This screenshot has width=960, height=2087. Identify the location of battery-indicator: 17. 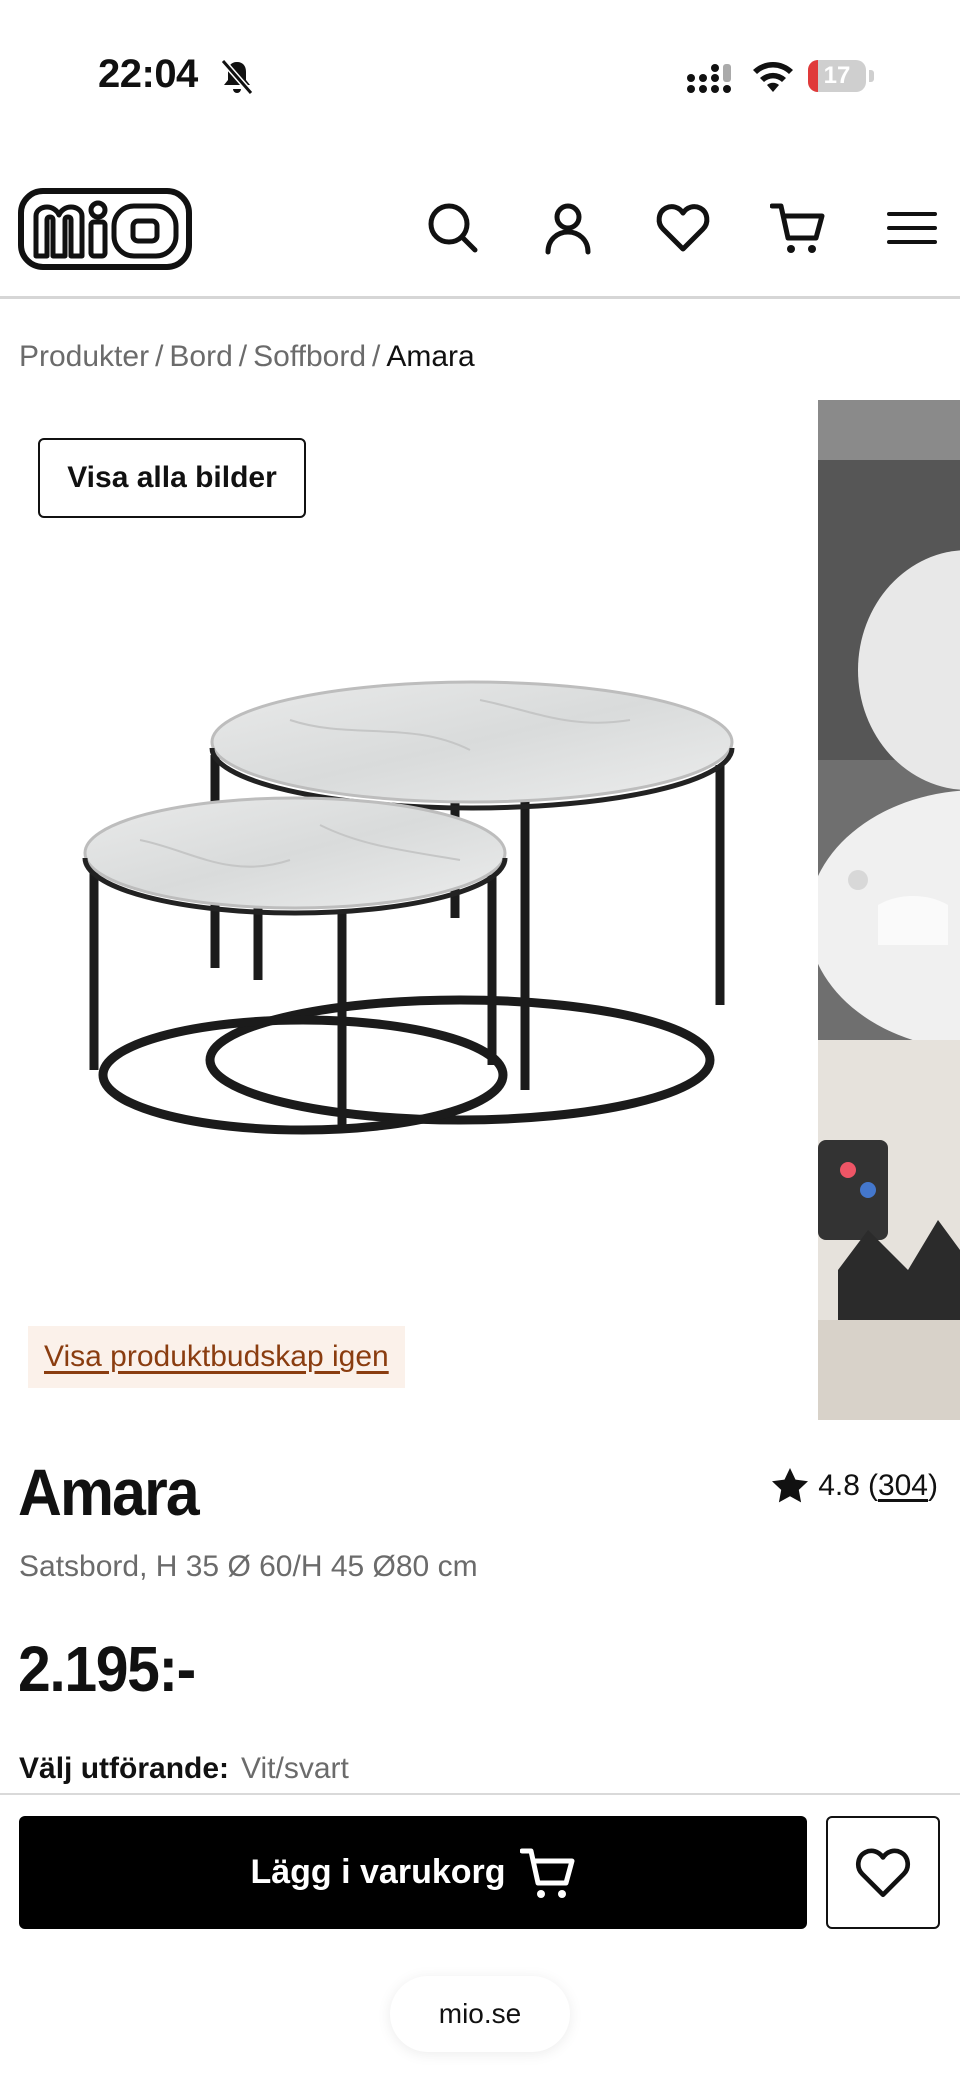
(841, 77).